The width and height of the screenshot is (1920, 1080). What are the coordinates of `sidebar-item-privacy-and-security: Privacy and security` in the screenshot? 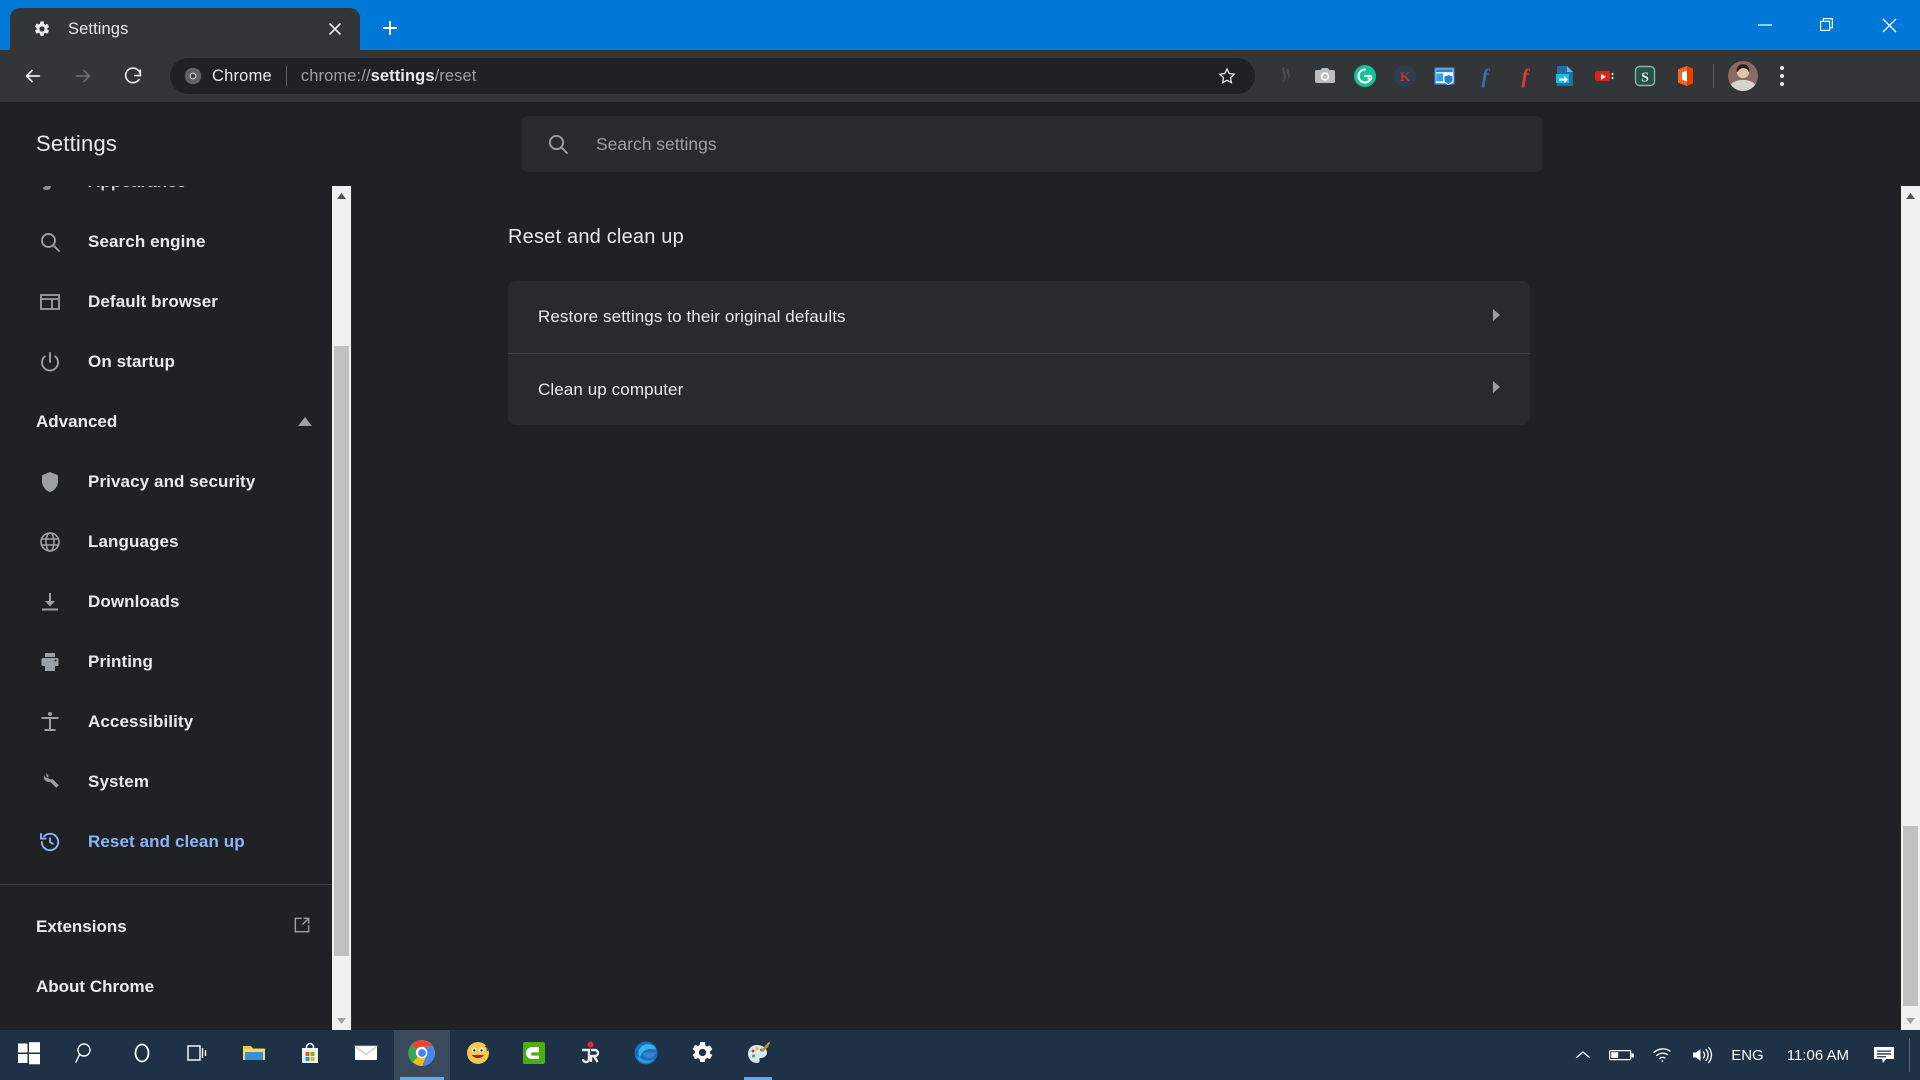 It's located at (175, 482).